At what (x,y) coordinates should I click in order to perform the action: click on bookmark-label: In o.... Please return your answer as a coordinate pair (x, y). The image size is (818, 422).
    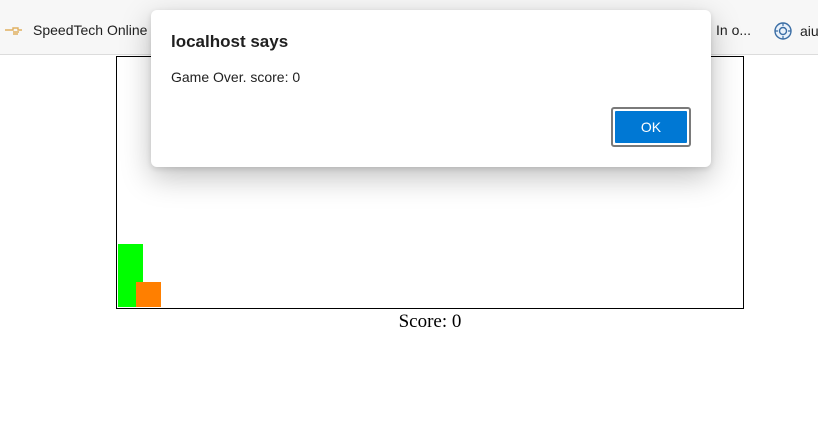
    Looking at the image, I should click on (734, 30).